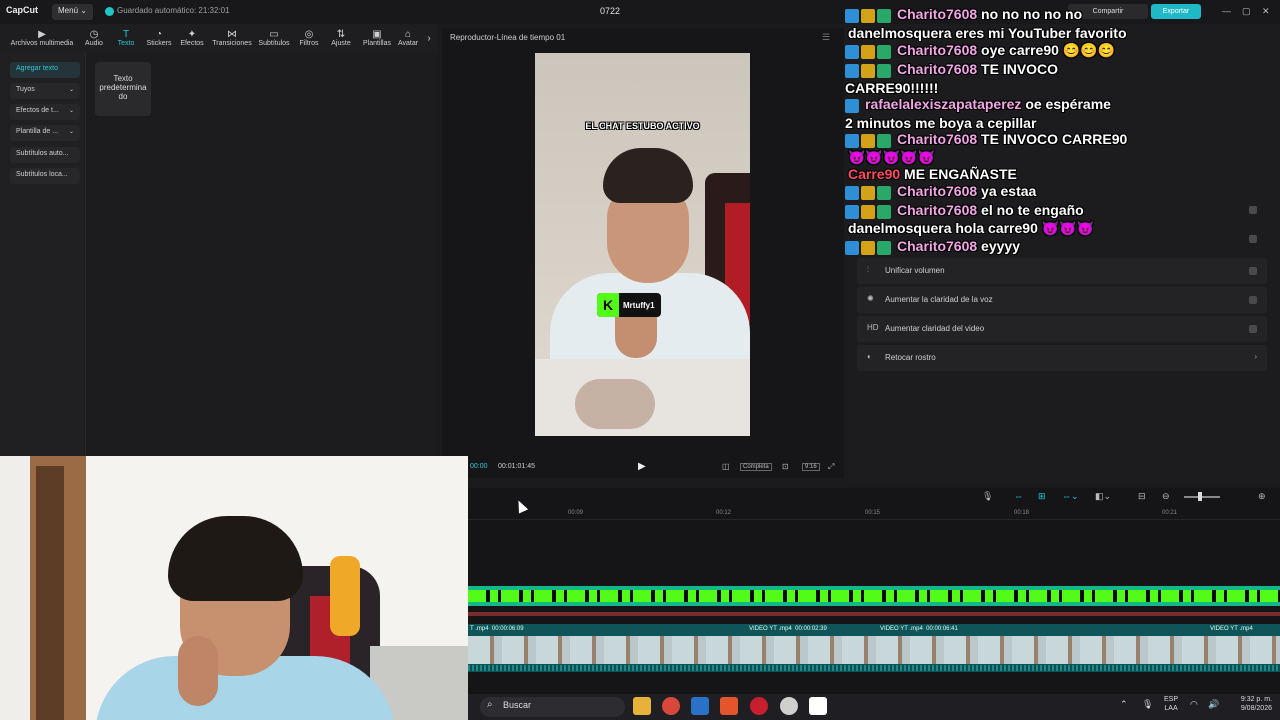  Describe the element at coordinates (941, 192) in the screenshot. I see `chat-message: Charito7608 ya estaa` at that location.